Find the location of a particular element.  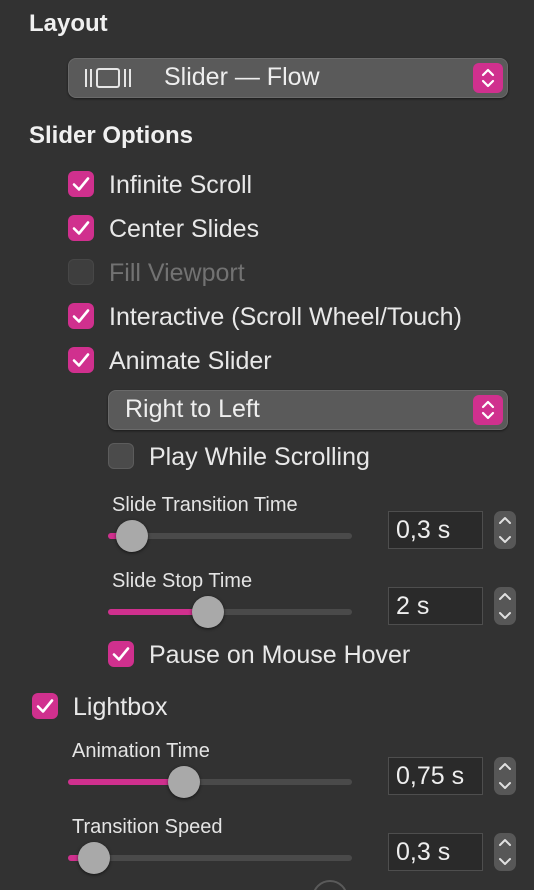

interactive-label: Interactive (Scroll Wheel/Touch) is located at coordinates (285, 317).